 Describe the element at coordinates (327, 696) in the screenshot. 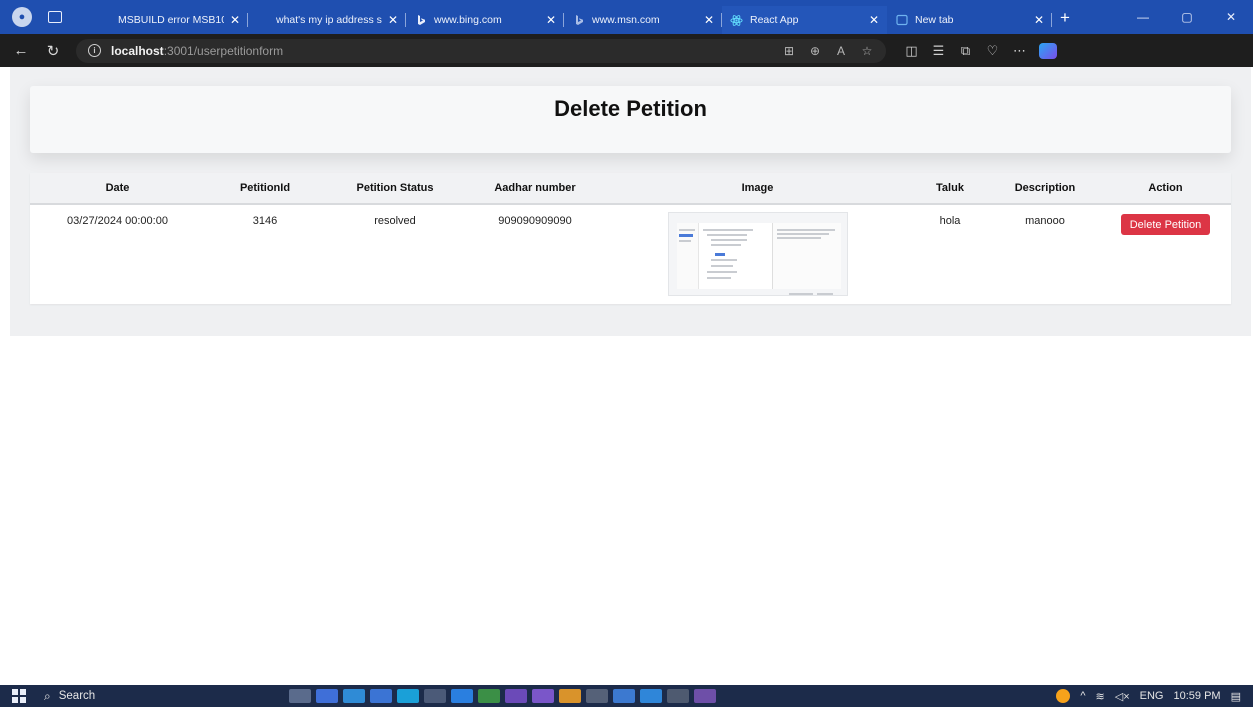

I see `widgets-icon` at that location.